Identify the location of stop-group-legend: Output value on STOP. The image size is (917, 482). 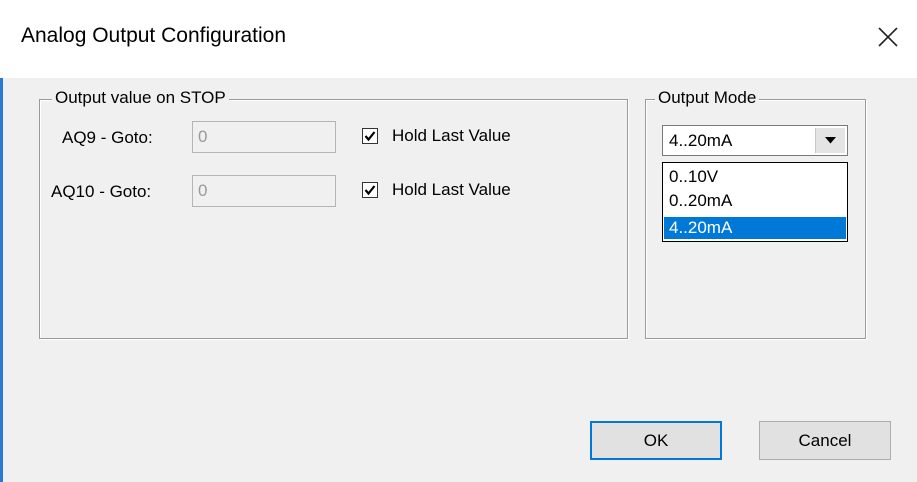
(140, 98).